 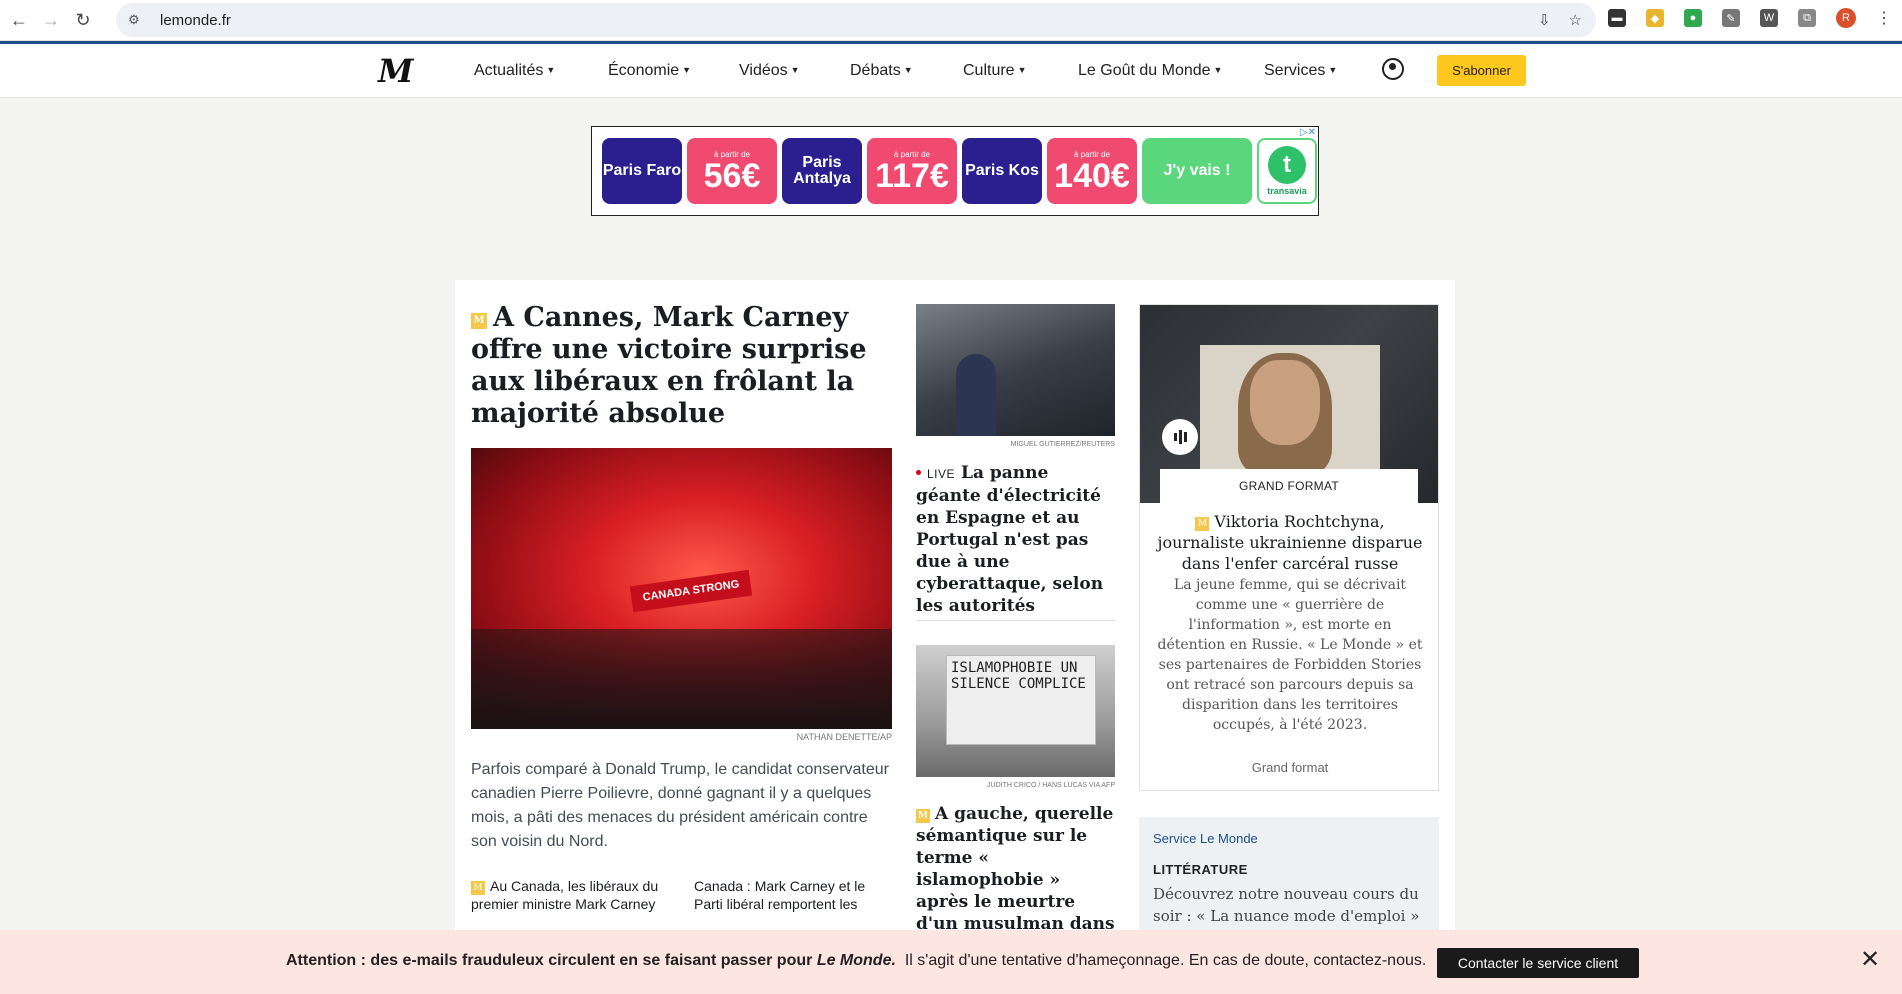 What do you see at coordinates (1481, 70) in the screenshot?
I see `subscribe-button: S'abonner` at bounding box center [1481, 70].